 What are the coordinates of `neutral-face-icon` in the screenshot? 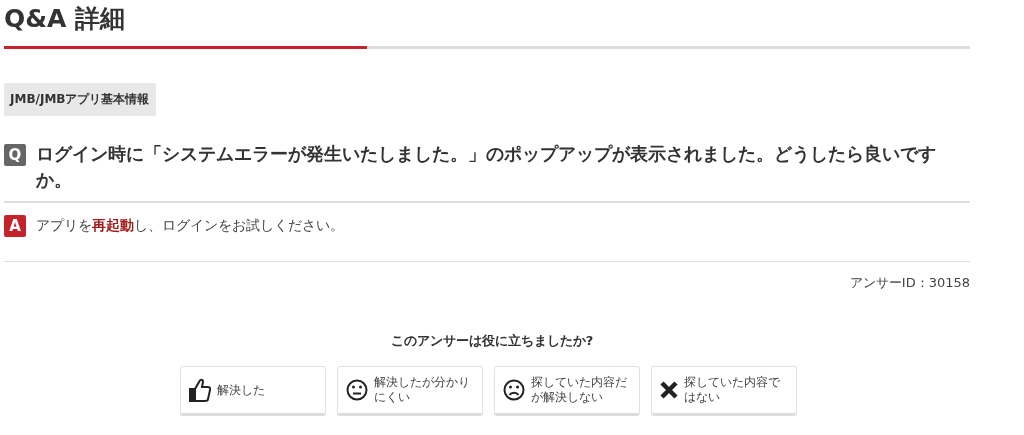 It's located at (357, 390).